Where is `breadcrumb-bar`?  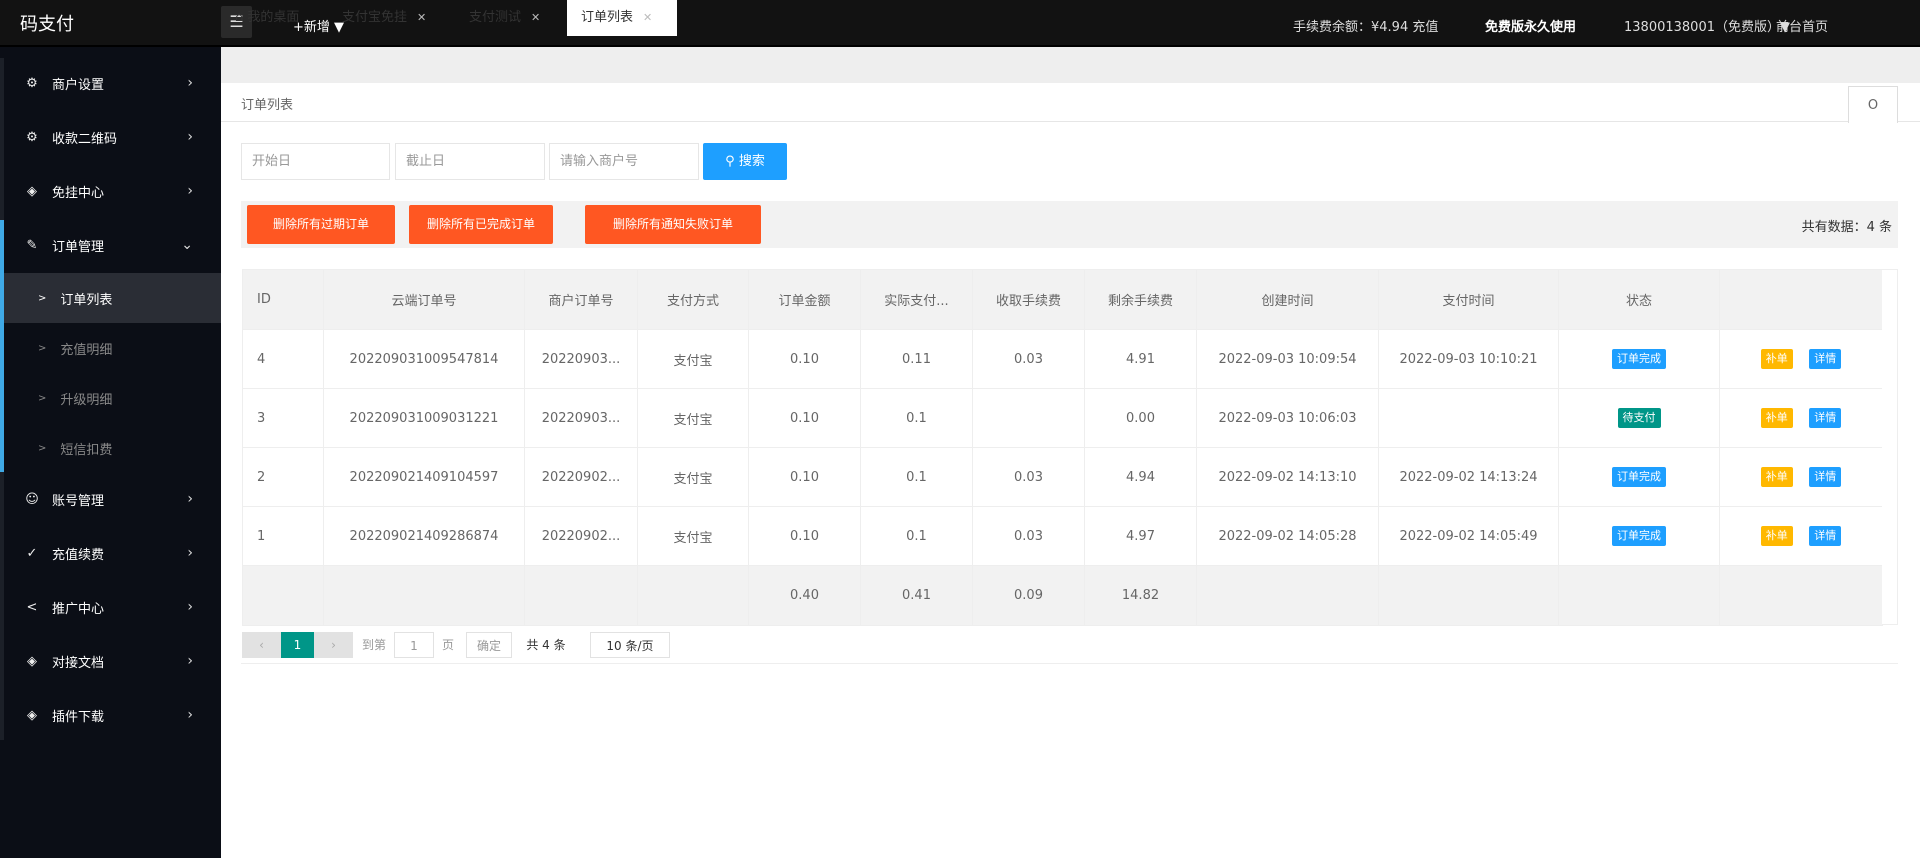 breadcrumb-bar is located at coordinates (1070, 102).